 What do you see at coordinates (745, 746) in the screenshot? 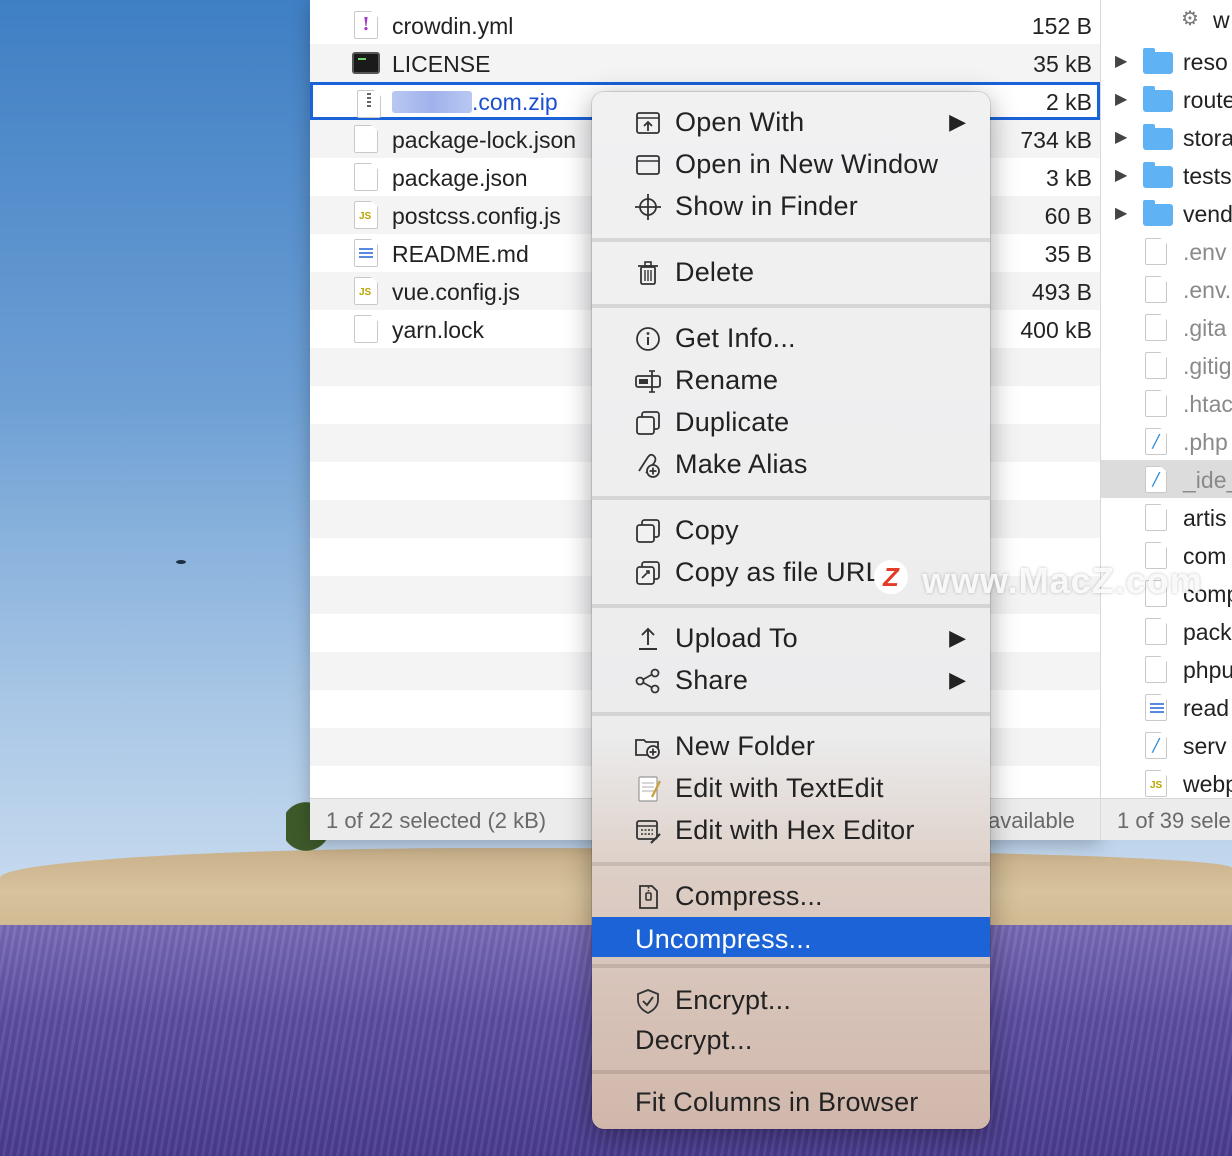
I see `menu-label: New Folder` at bounding box center [745, 746].